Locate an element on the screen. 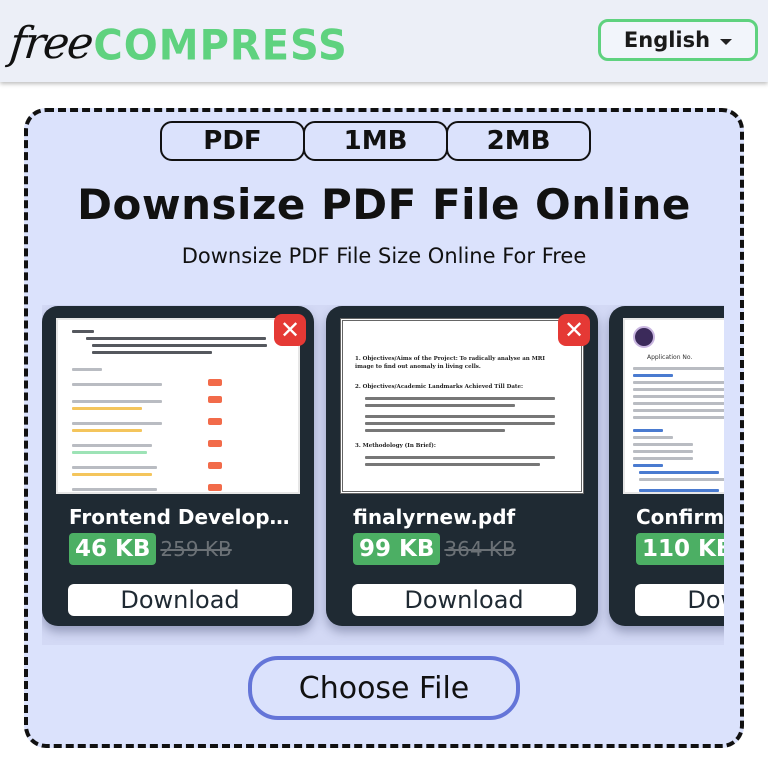 The height and width of the screenshot is (759, 768). tag-2mb: 2MB is located at coordinates (518, 141).